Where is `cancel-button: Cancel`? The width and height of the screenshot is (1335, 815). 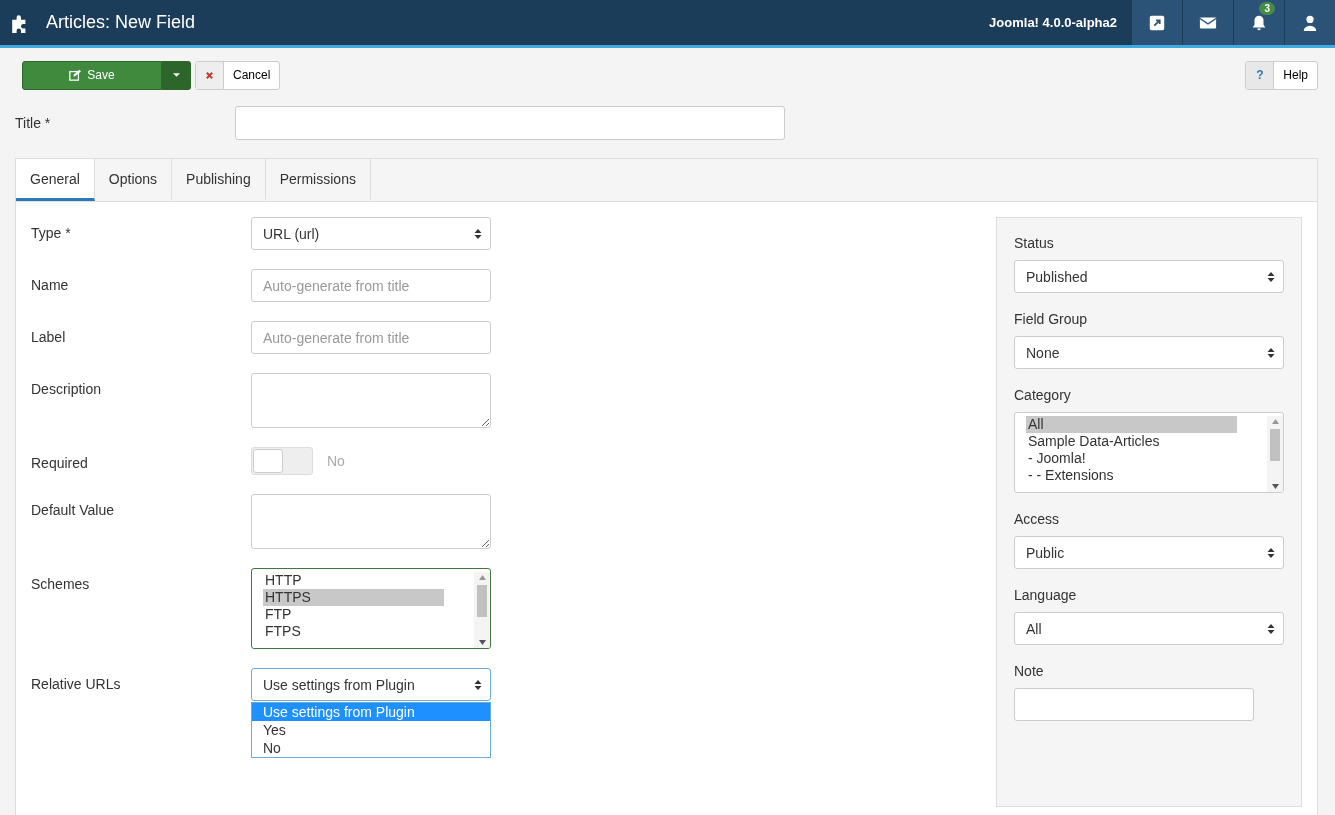 cancel-button: Cancel is located at coordinates (238, 75).